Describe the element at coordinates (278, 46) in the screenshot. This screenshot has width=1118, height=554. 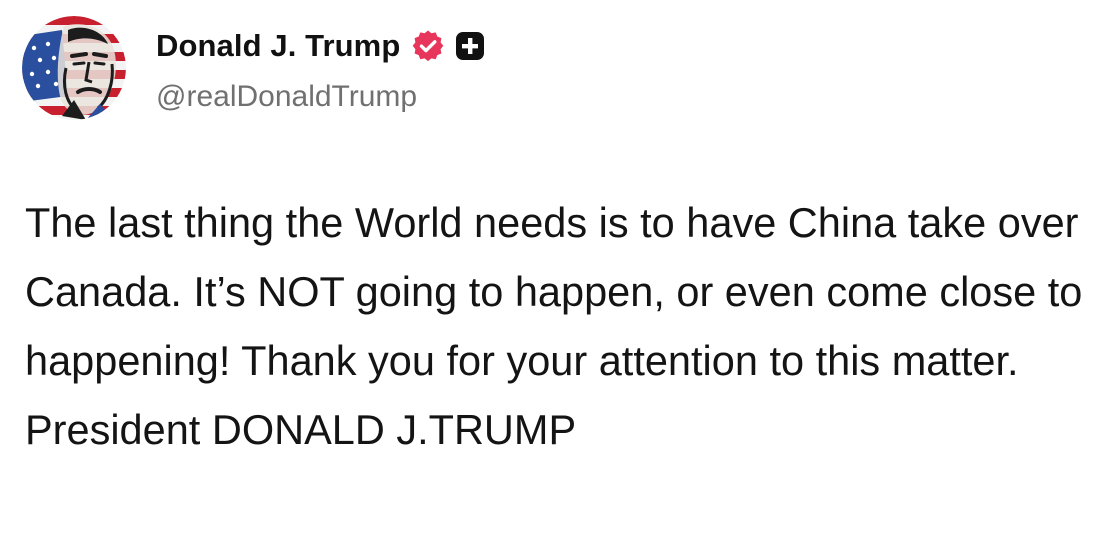
I see `author-display-name: Donald J. Trump` at that location.